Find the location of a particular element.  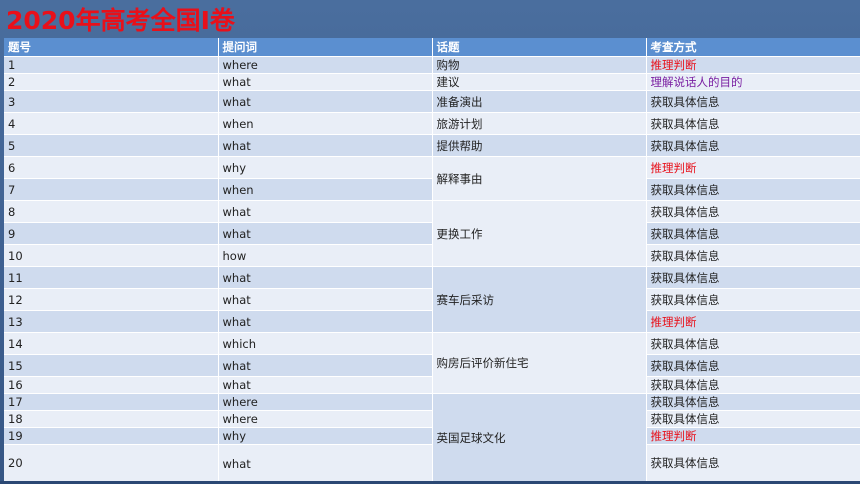

question-number: 13 is located at coordinates (111, 321).